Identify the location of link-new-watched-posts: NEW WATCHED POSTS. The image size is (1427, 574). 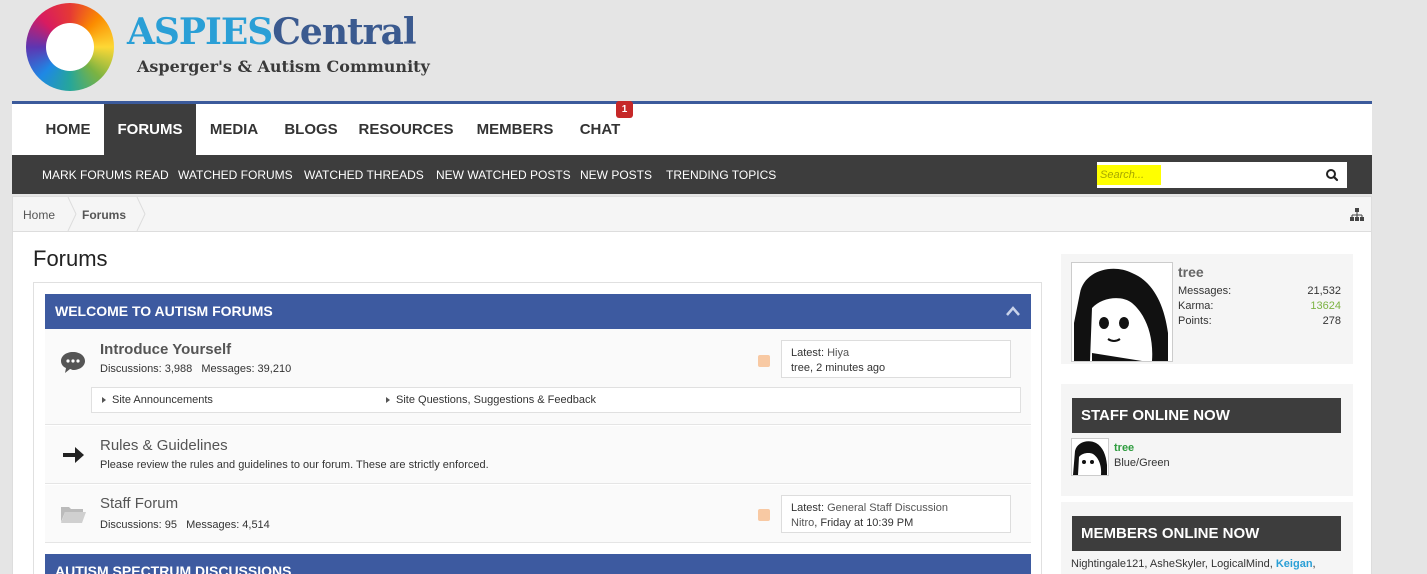
(503, 175).